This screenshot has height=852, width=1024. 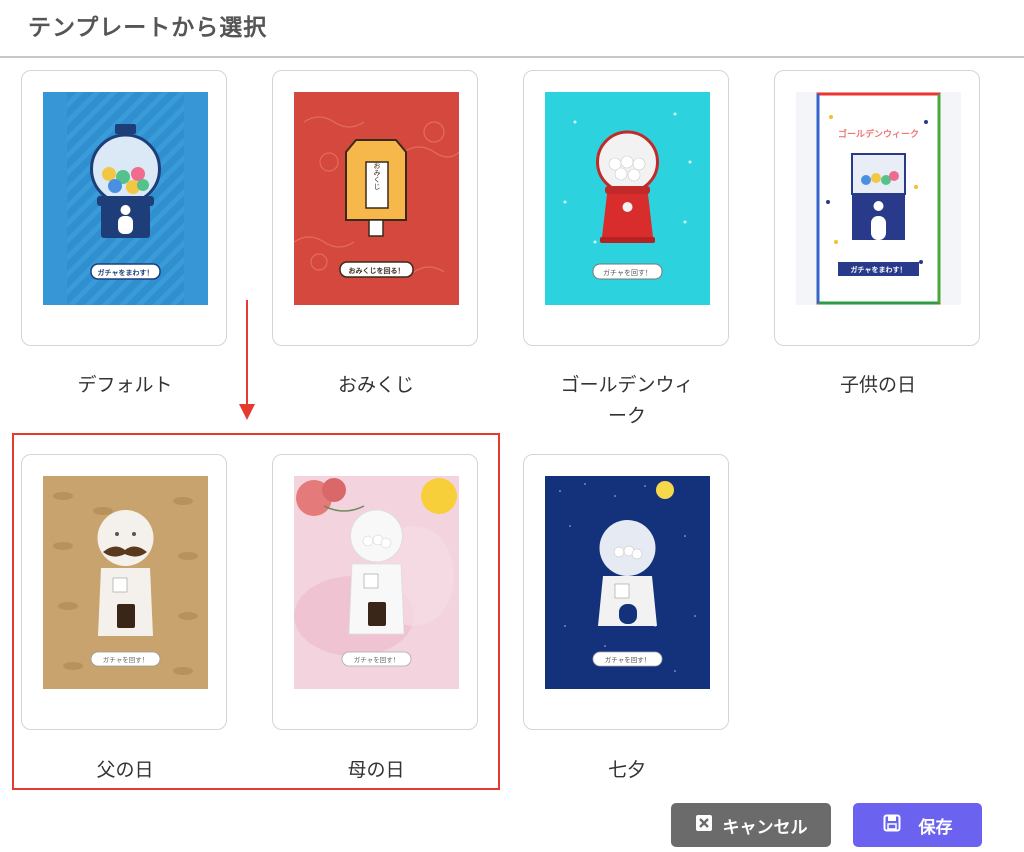 What do you see at coordinates (125, 770) in the screenshot?
I see `template-label-fathers-day: 父の日` at bounding box center [125, 770].